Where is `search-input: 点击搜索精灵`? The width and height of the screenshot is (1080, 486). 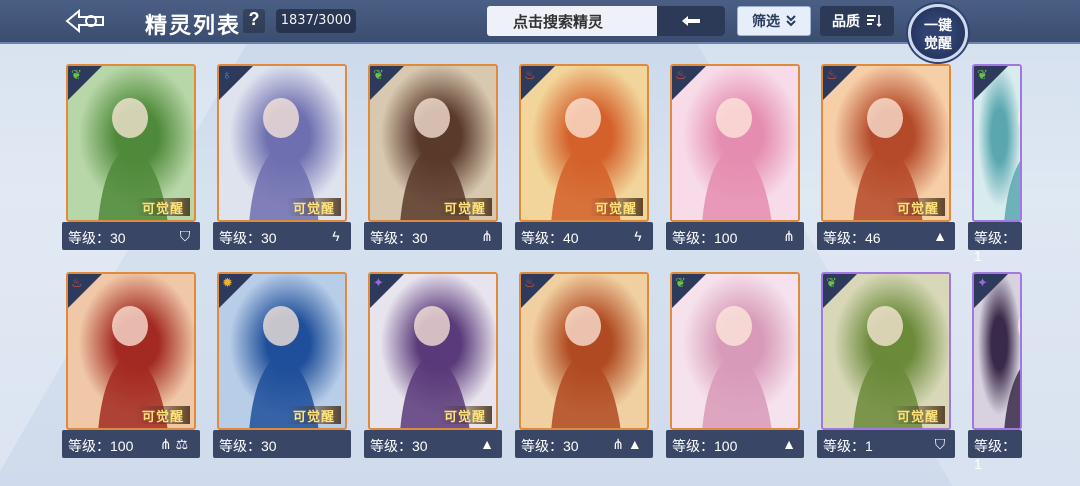 search-input: 点击搜索精灵 is located at coordinates (572, 21).